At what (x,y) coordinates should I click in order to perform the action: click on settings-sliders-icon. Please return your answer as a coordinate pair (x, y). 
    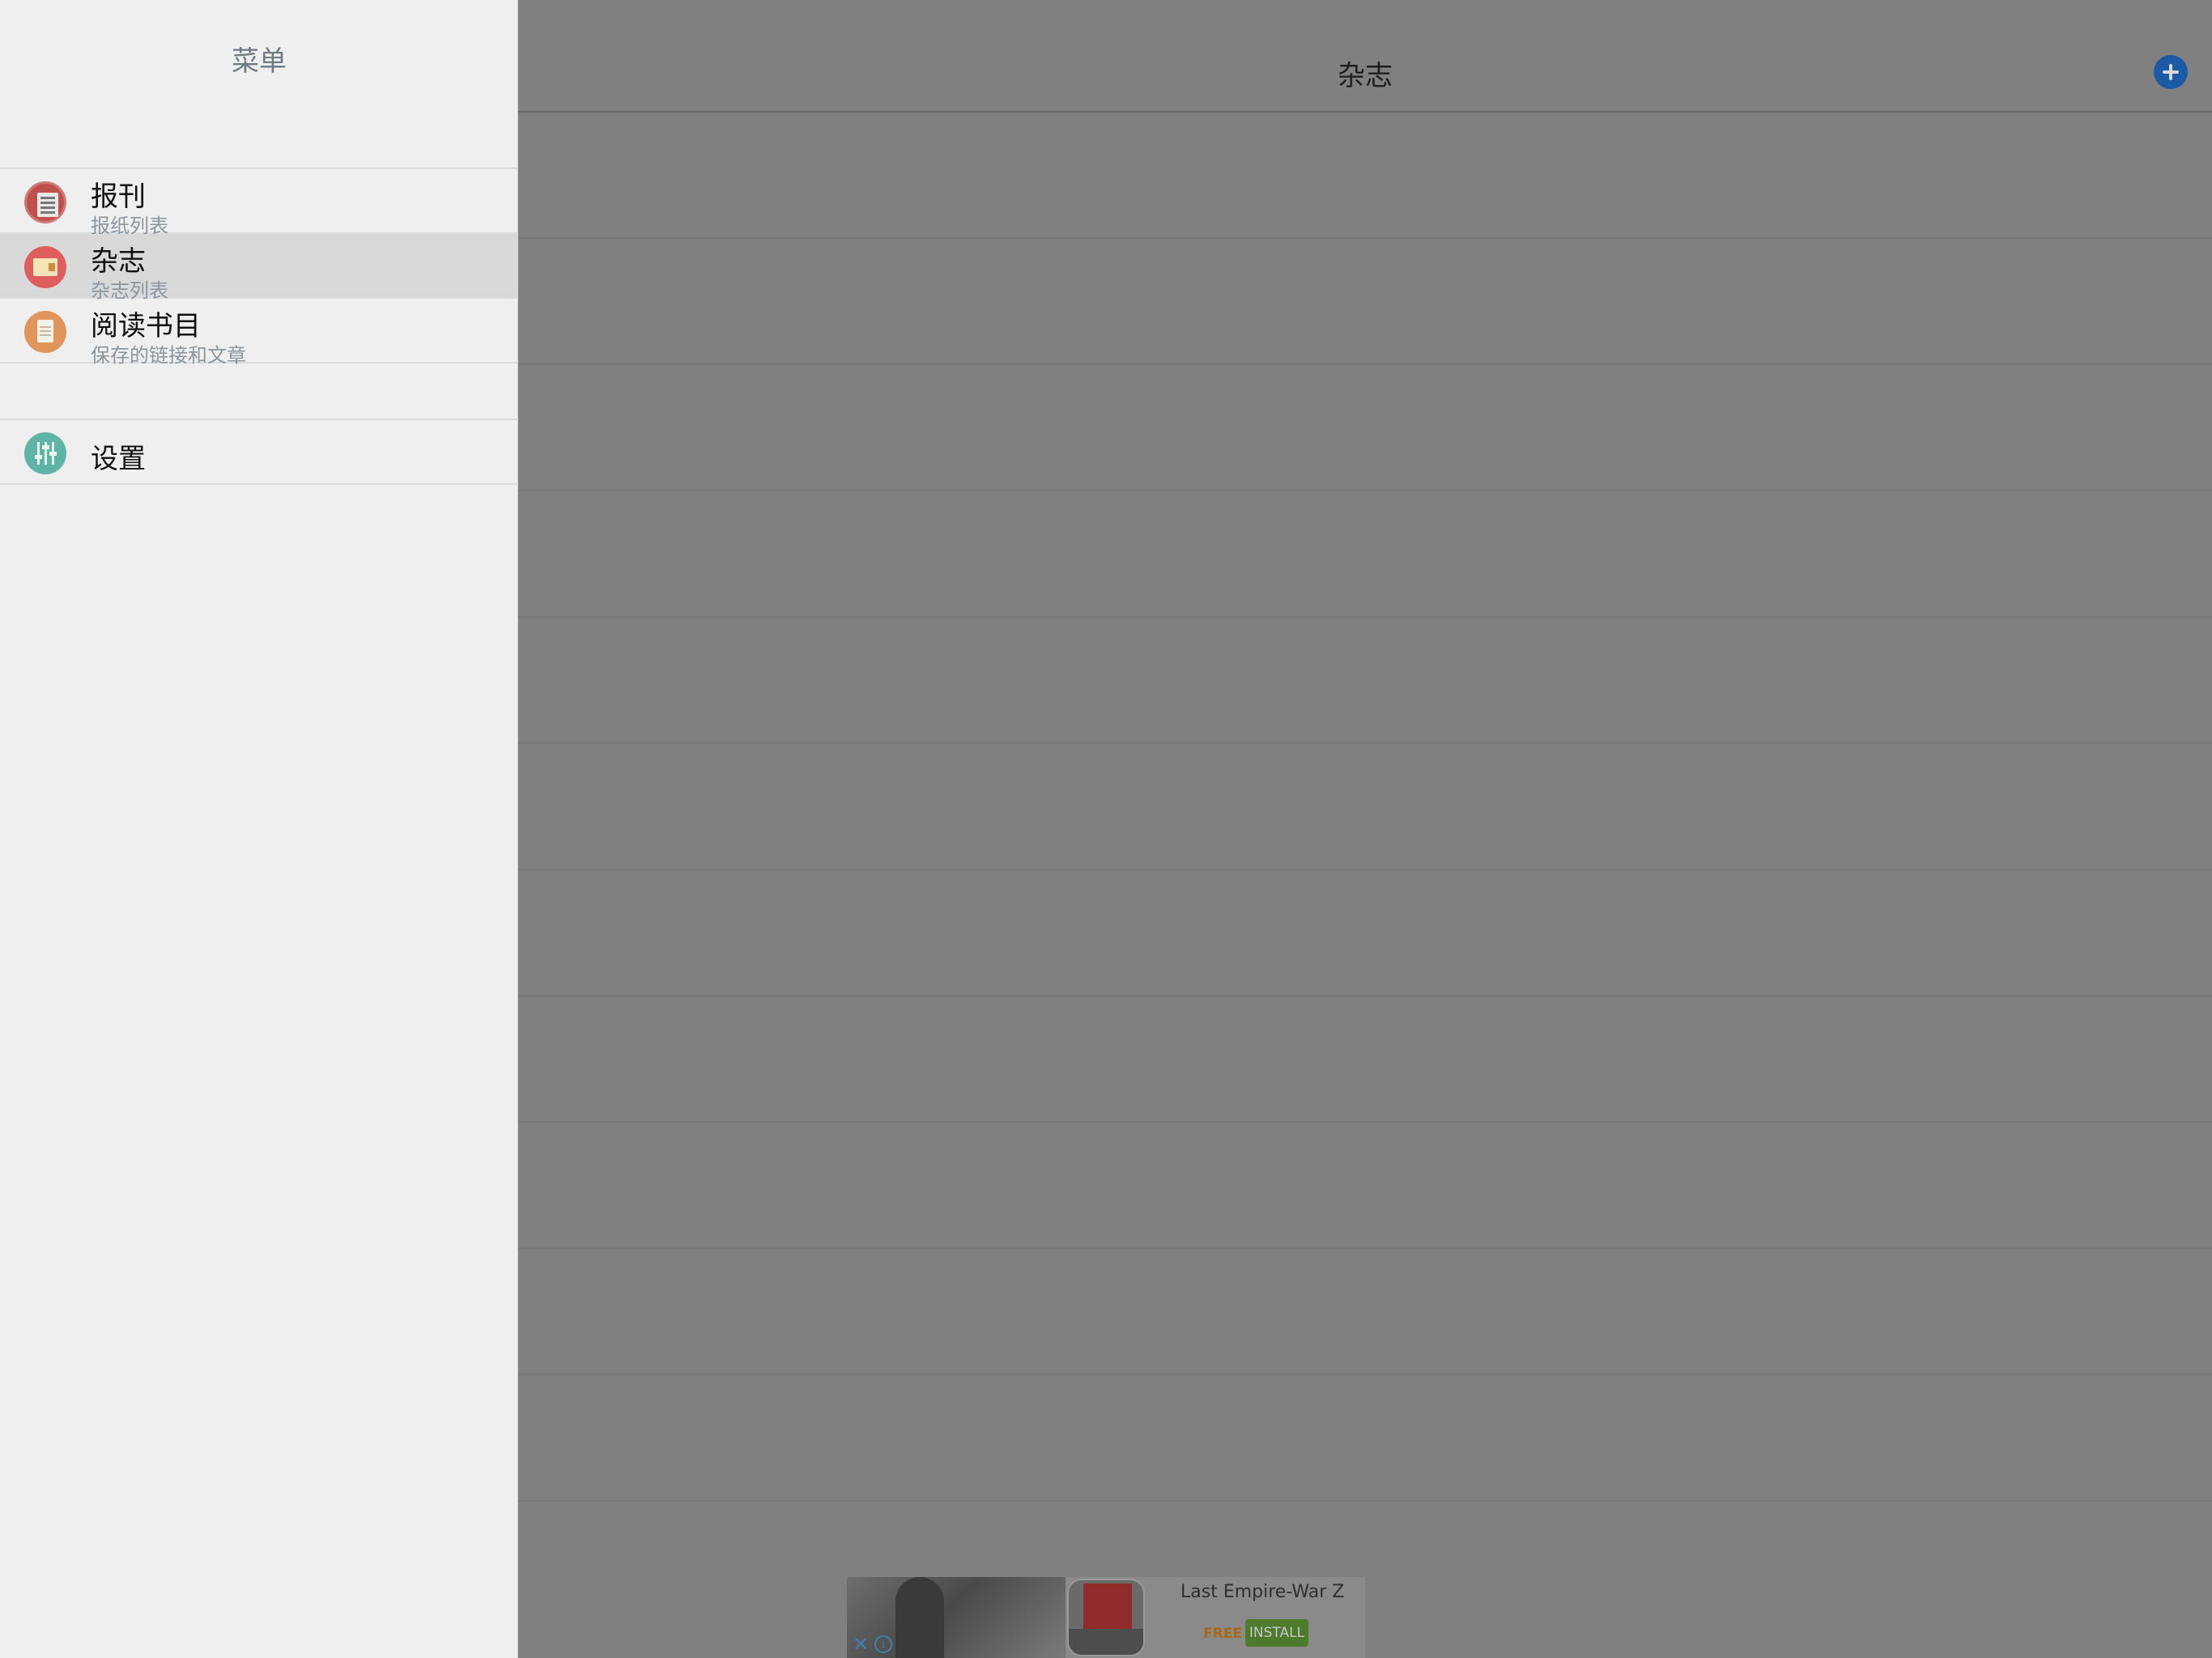
    Looking at the image, I should click on (45, 453).